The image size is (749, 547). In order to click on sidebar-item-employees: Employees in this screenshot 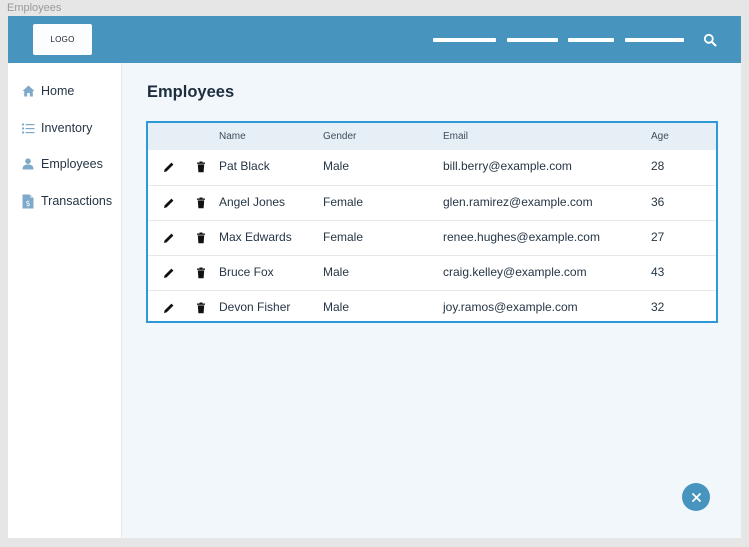, I will do `click(71, 164)`.